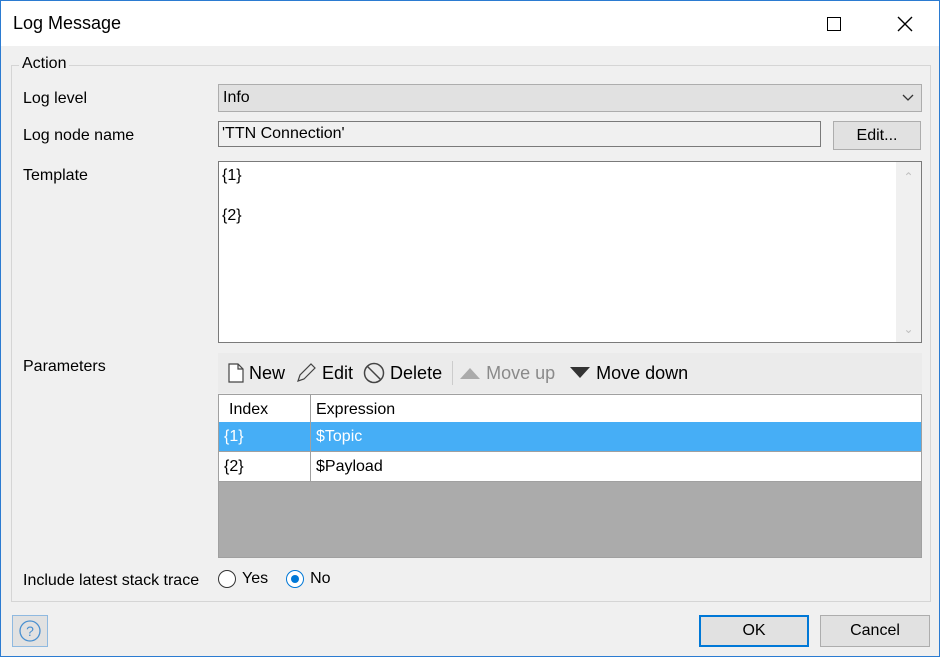 The image size is (940, 657). I want to click on help-button: ?, so click(30, 631).